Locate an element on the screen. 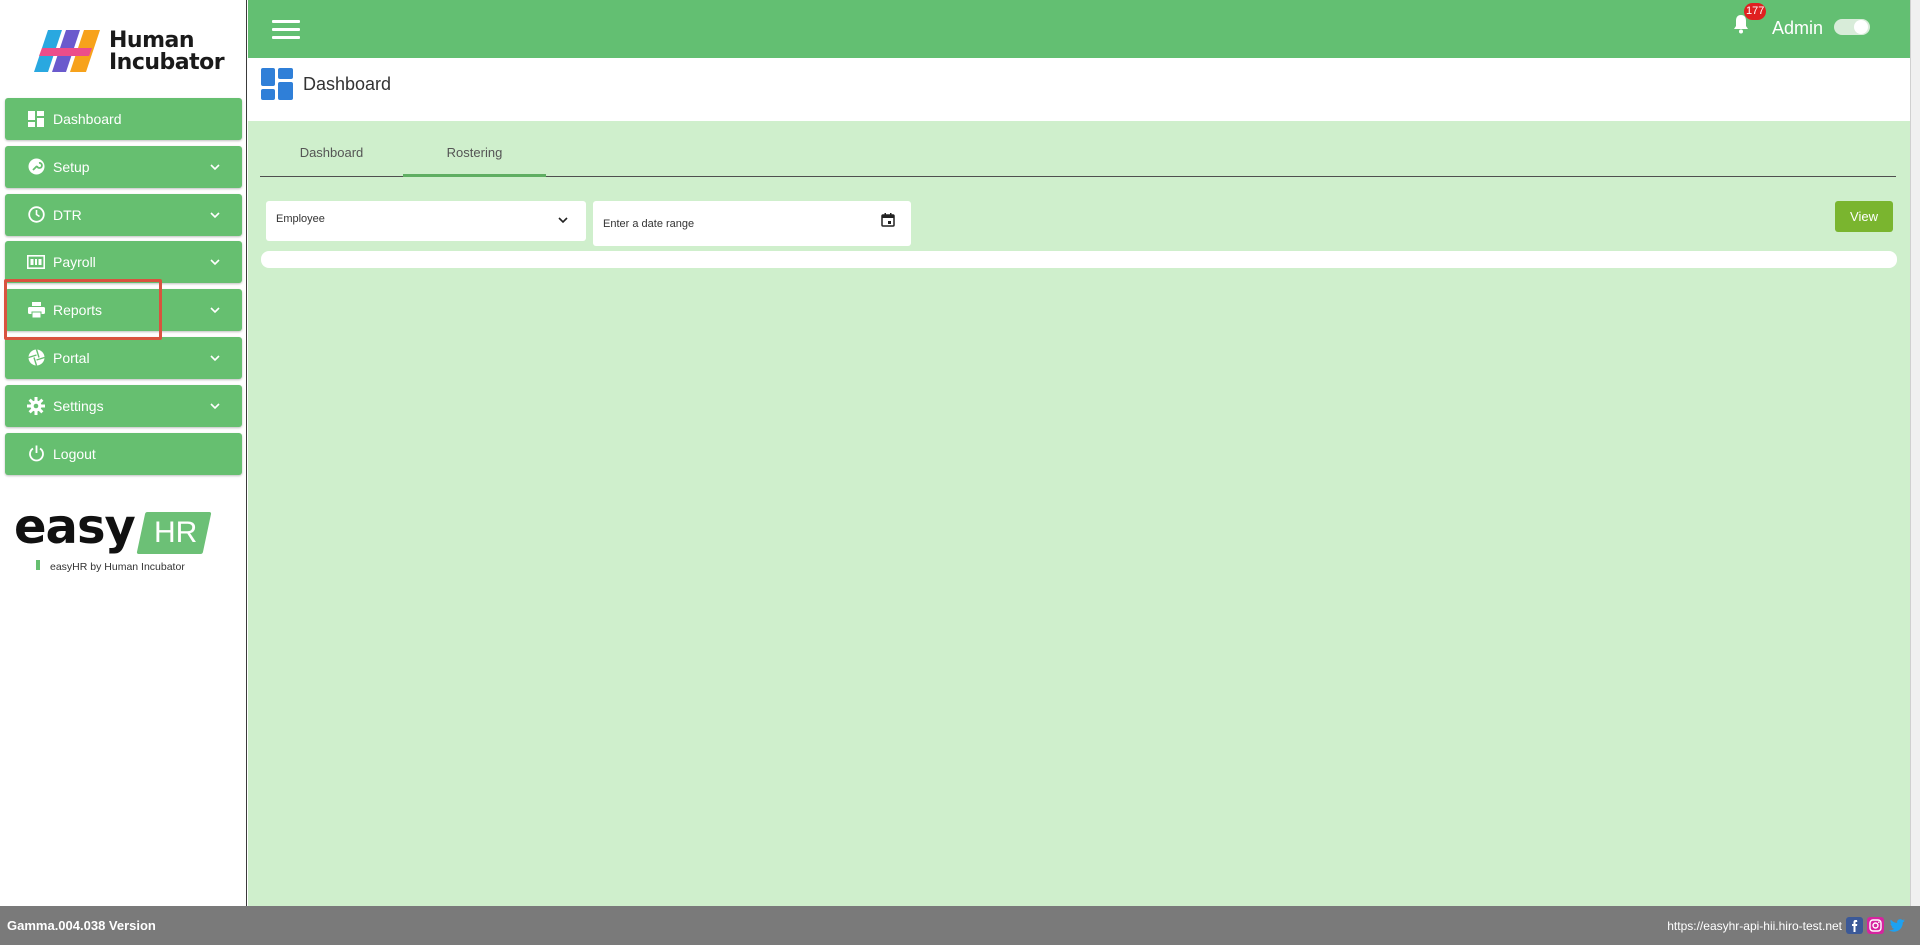 Image resolution: width=1920 pixels, height=945 pixels. topbar: 177 Admin is located at coordinates (1079, 29).